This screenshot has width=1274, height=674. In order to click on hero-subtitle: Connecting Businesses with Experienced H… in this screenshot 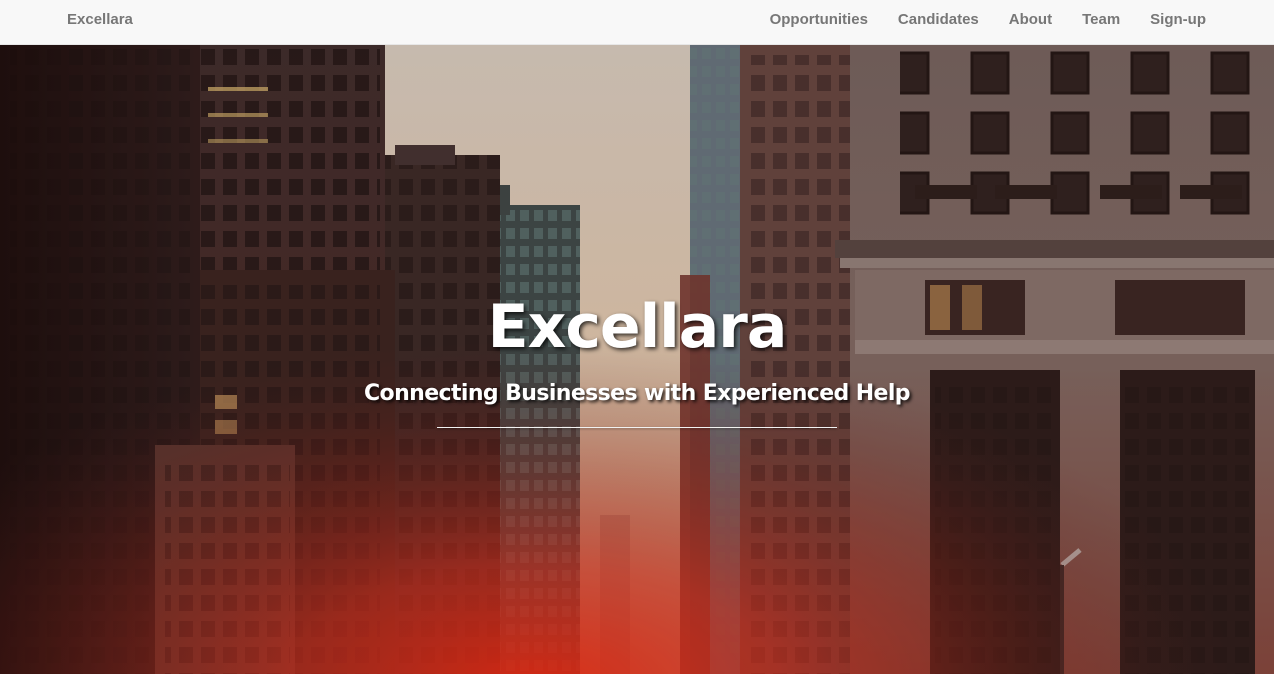, I will do `click(637, 393)`.